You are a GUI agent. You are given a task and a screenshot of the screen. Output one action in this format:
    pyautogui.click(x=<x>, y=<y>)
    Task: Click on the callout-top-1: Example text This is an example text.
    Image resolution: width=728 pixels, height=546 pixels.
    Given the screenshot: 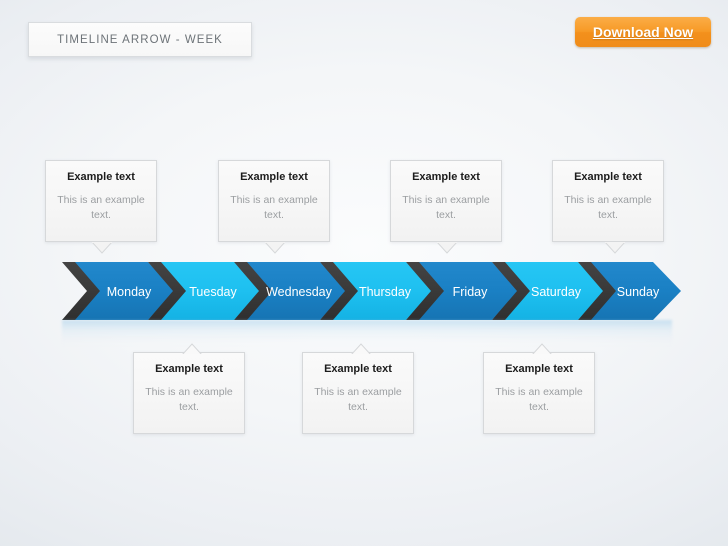 What is the action you would take?
    pyautogui.click(x=101, y=207)
    